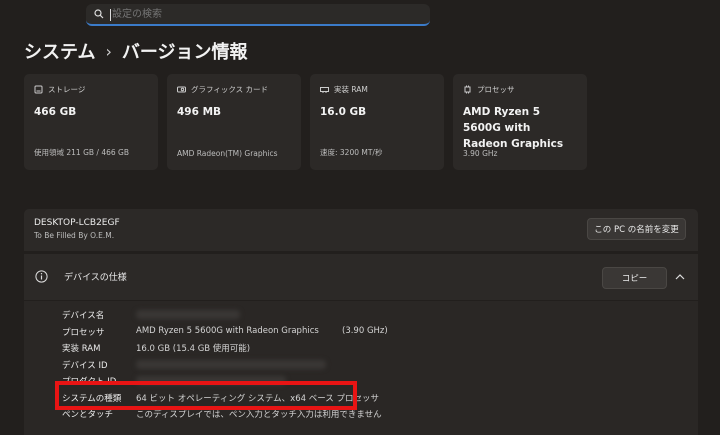 The image size is (720, 435). I want to click on redacted-device-id, so click(231, 364).